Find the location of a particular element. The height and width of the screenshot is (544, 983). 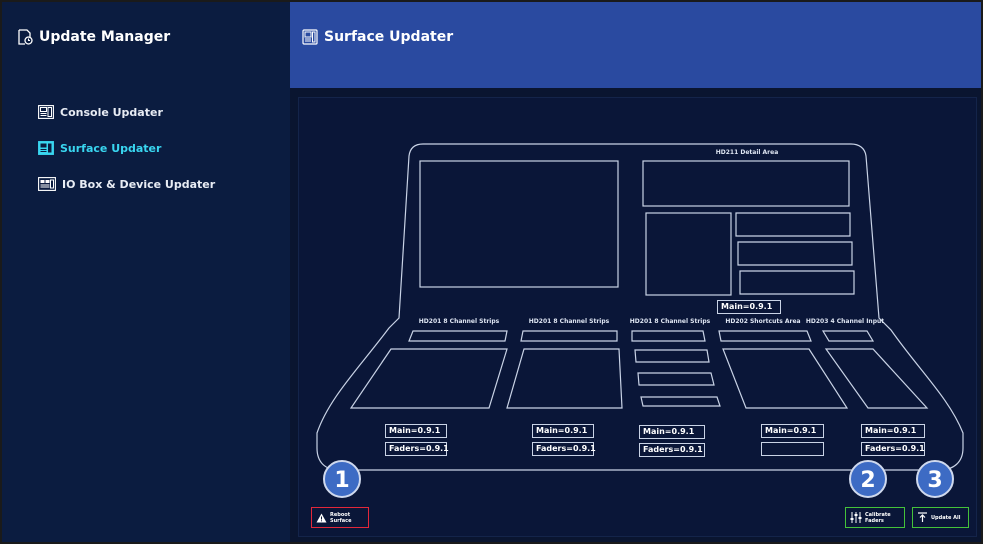

strip-1-label: HD201 8 Channel Strips is located at coordinates (459, 321).